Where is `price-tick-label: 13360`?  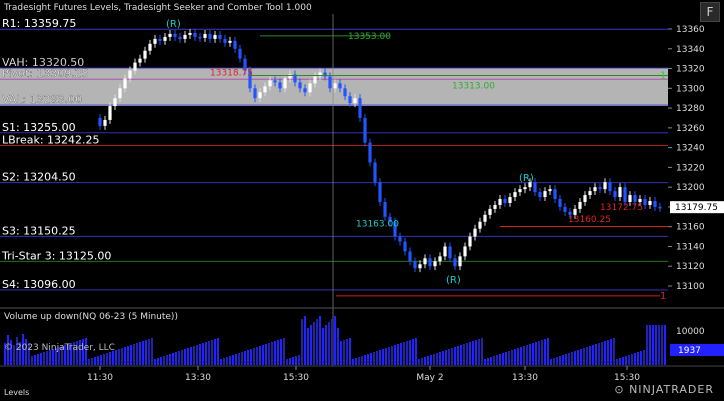 price-tick-label: 13360 is located at coordinates (690, 30).